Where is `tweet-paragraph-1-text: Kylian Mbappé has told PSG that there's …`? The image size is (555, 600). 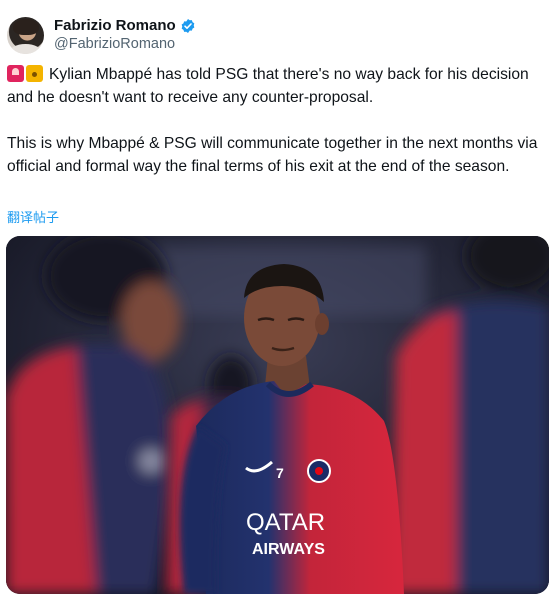
tweet-paragraph-1-text: Kylian Mbappé has told PSG that there's … is located at coordinates (268, 86).